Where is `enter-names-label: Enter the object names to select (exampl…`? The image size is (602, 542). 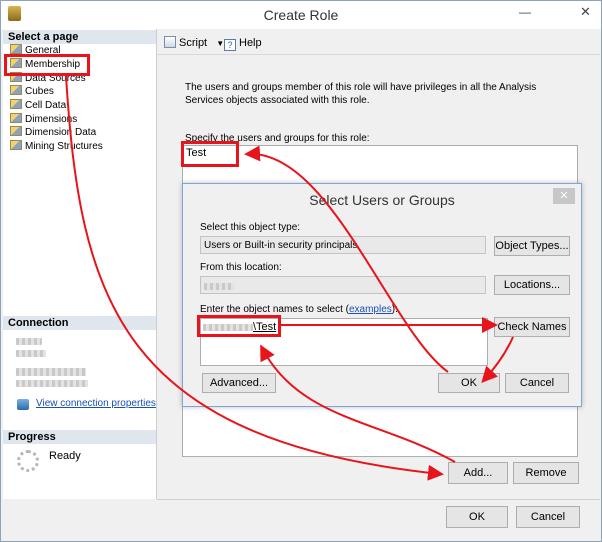
enter-names-label: Enter the object names to select (exampl… is located at coordinates (299, 309).